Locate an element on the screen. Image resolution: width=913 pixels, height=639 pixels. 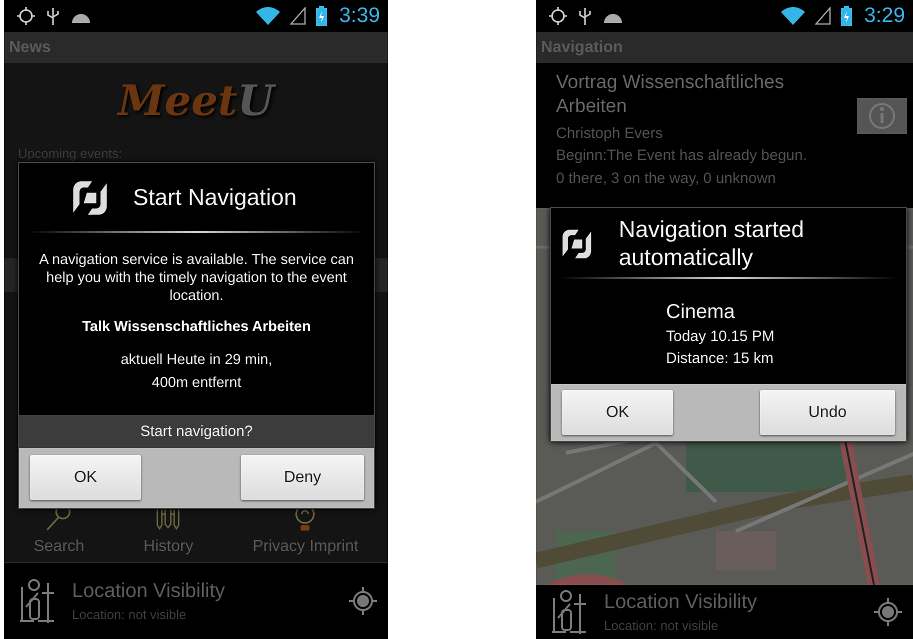
dialog-title: Start Navigation is located at coordinates (215, 198).